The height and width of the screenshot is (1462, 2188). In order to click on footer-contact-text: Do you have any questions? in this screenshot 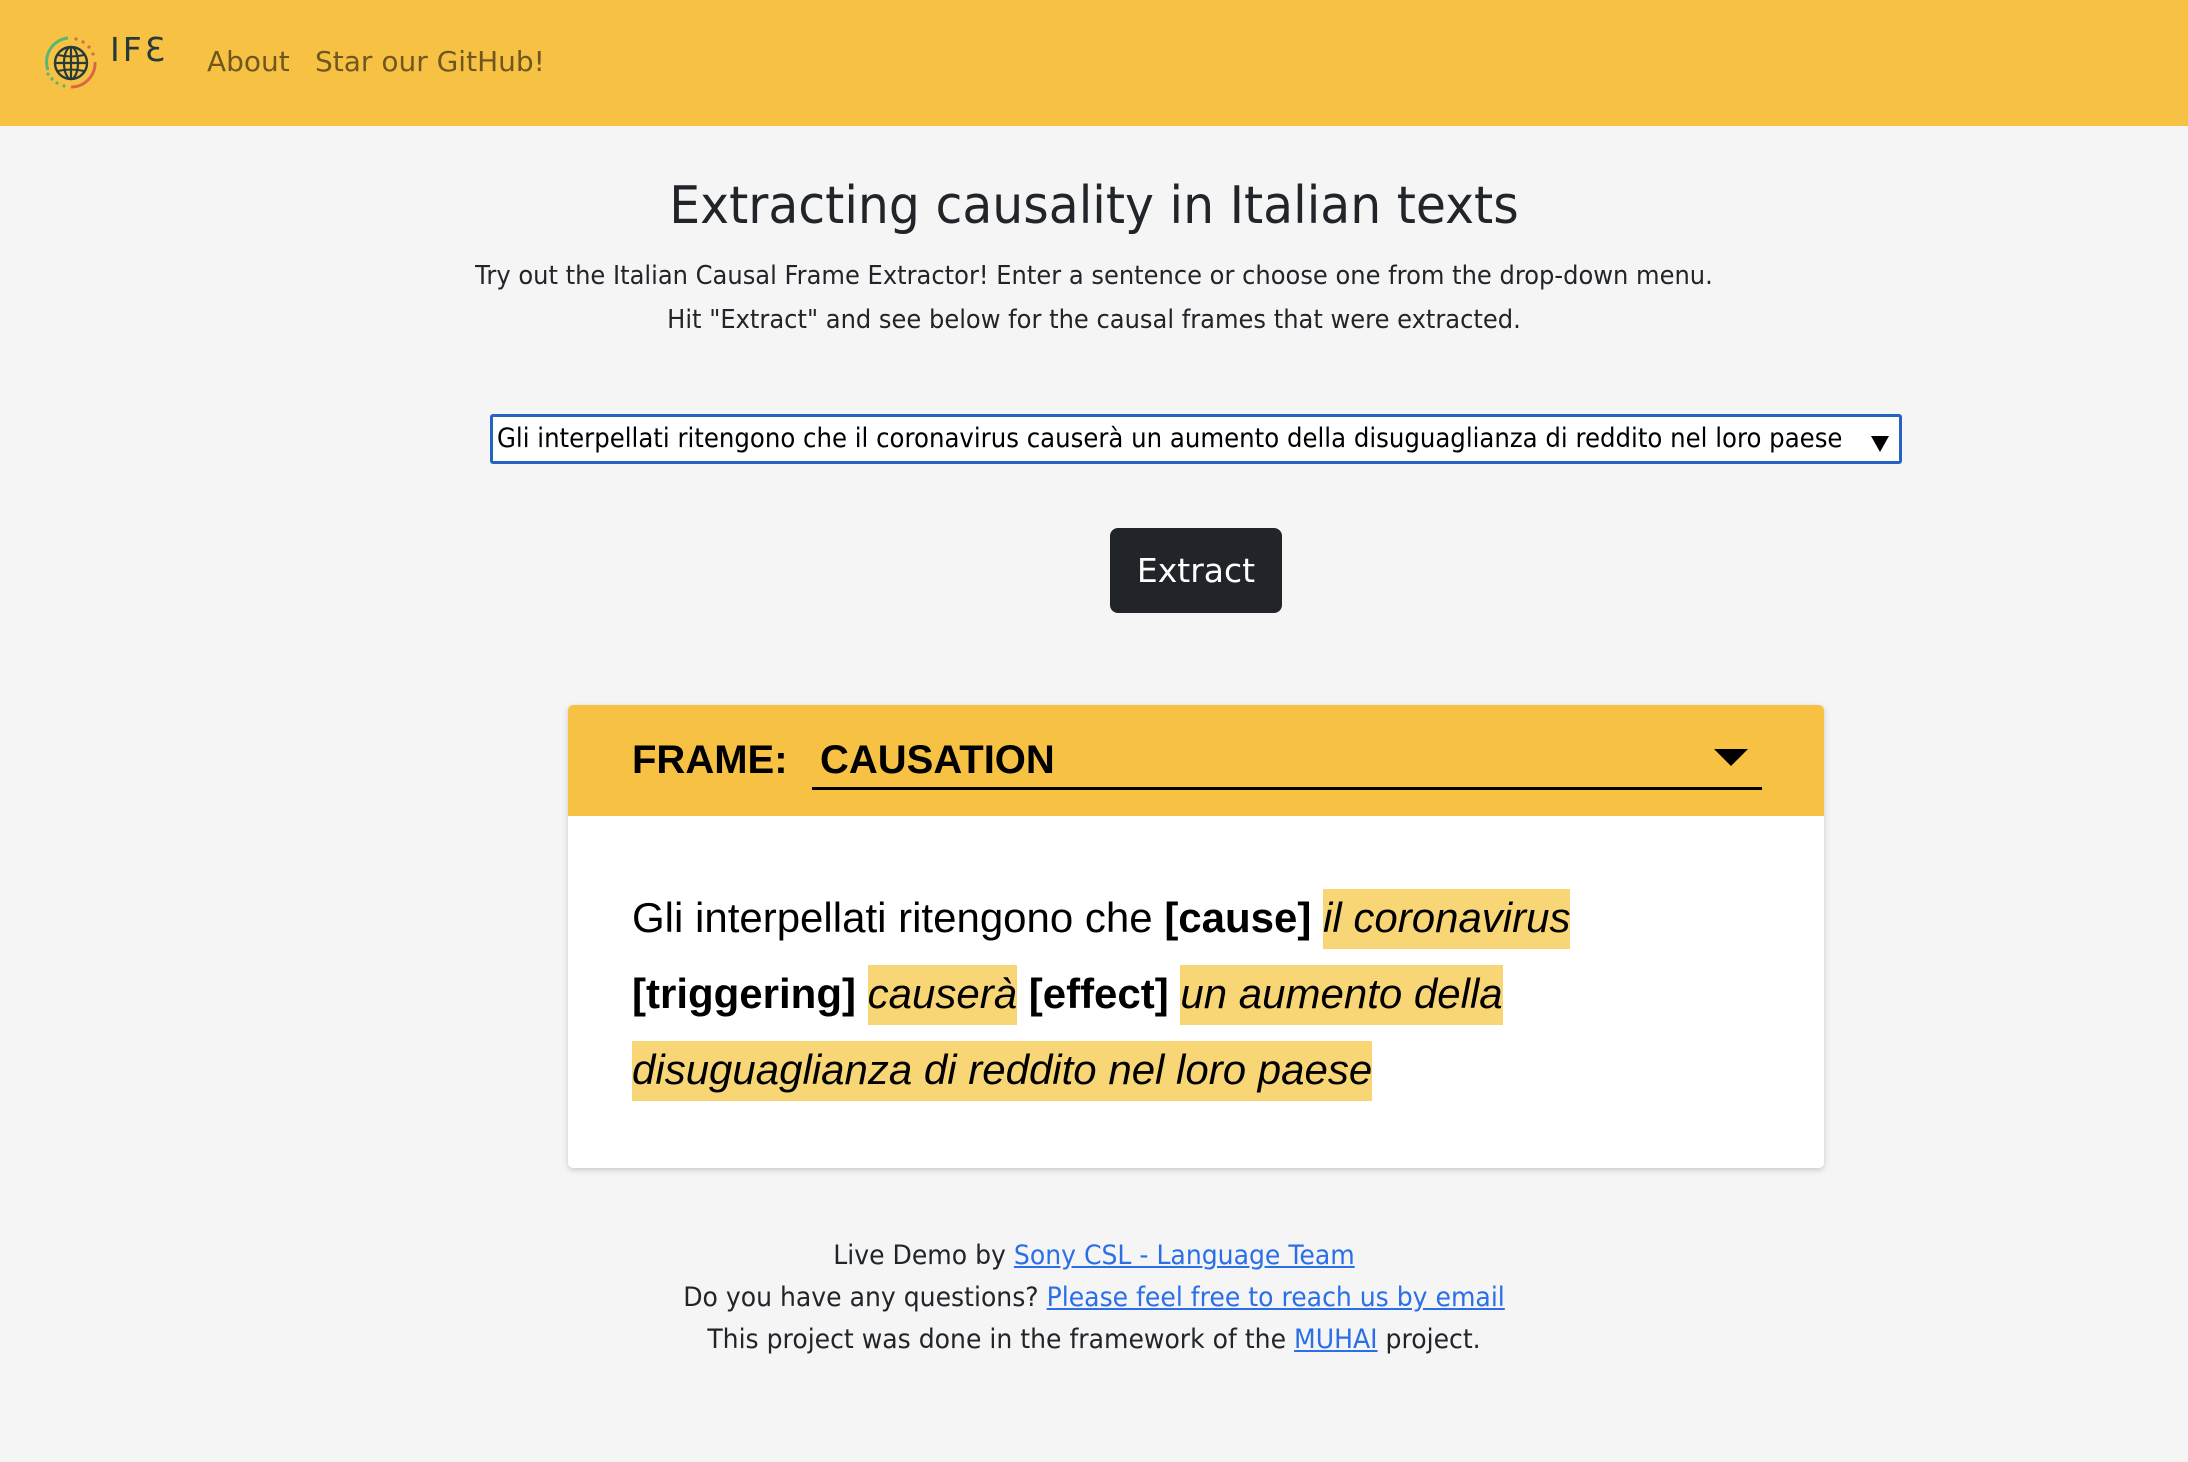, I will do `click(865, 1297)`.